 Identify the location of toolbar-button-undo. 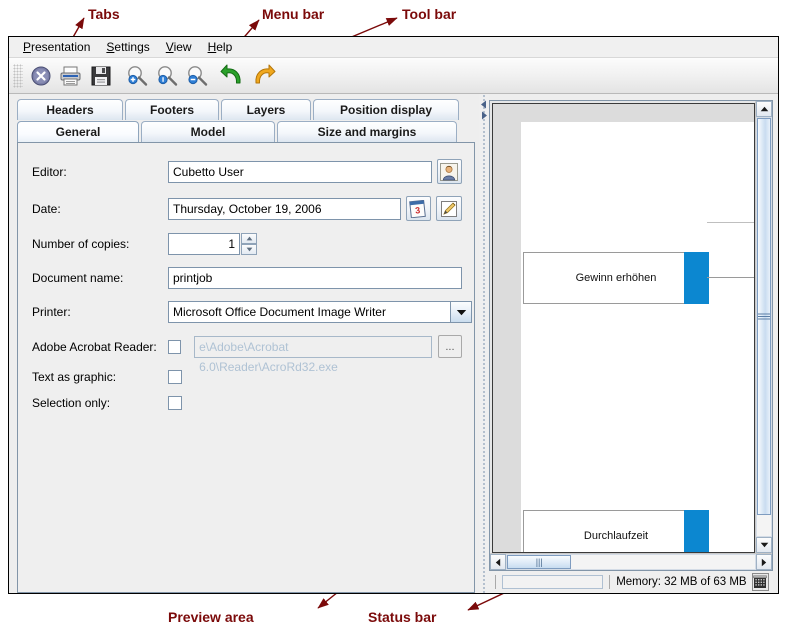
(233, 76).